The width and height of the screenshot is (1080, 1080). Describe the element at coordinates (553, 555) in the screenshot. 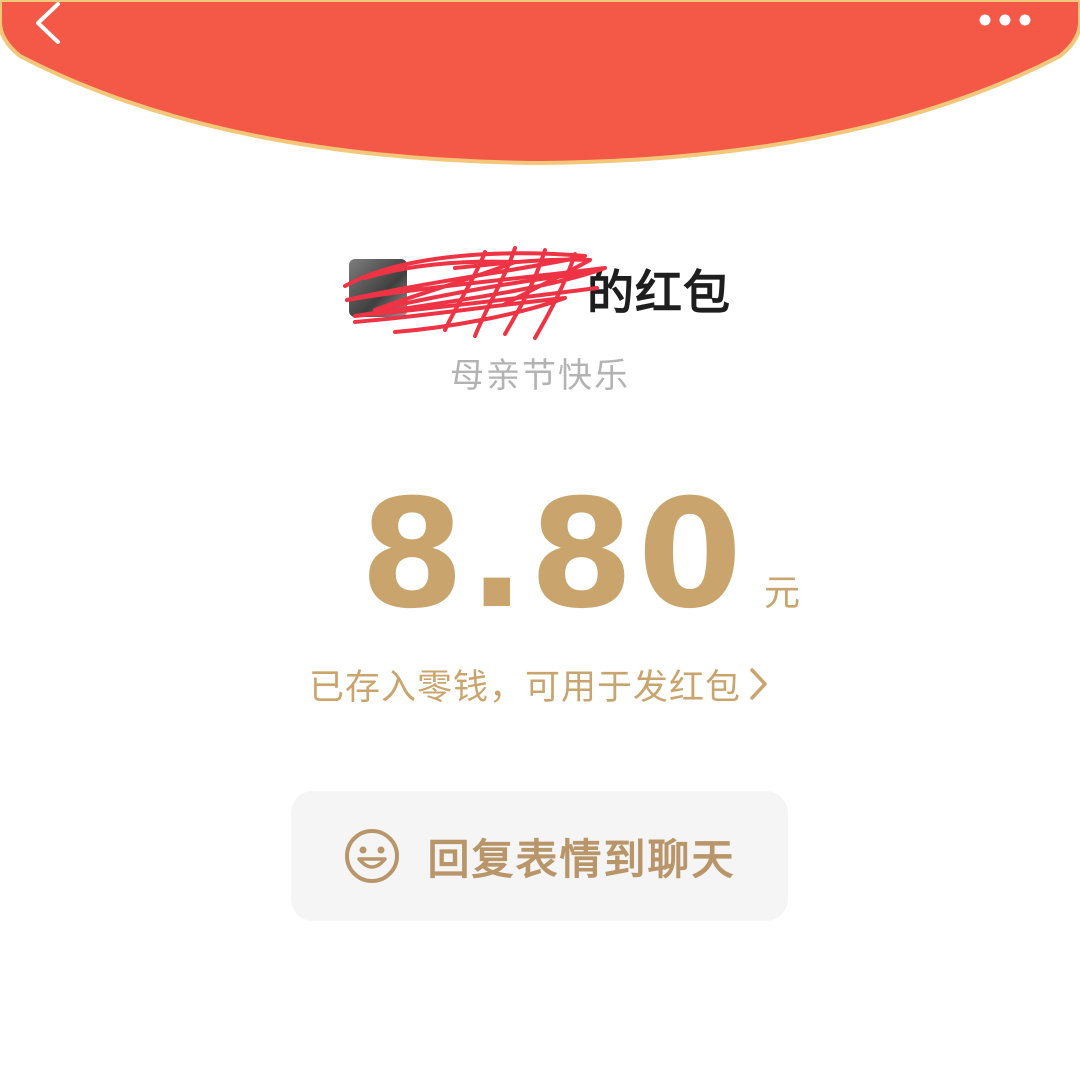

I see `amount-value: 8.80` at that location.